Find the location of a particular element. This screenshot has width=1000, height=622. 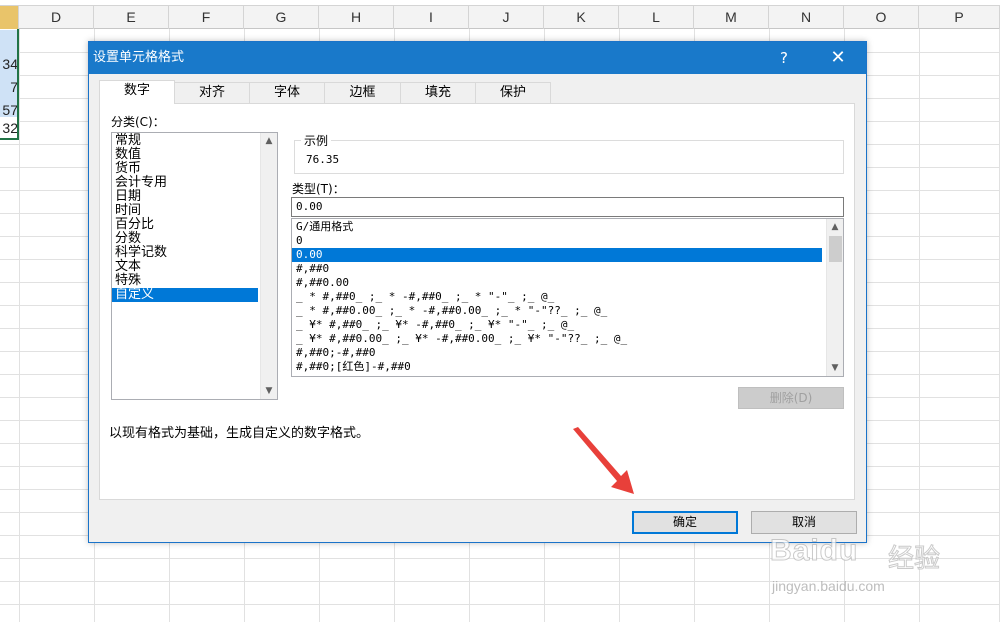

format-item: G/通用格式 is located at coordinates (567, 227).